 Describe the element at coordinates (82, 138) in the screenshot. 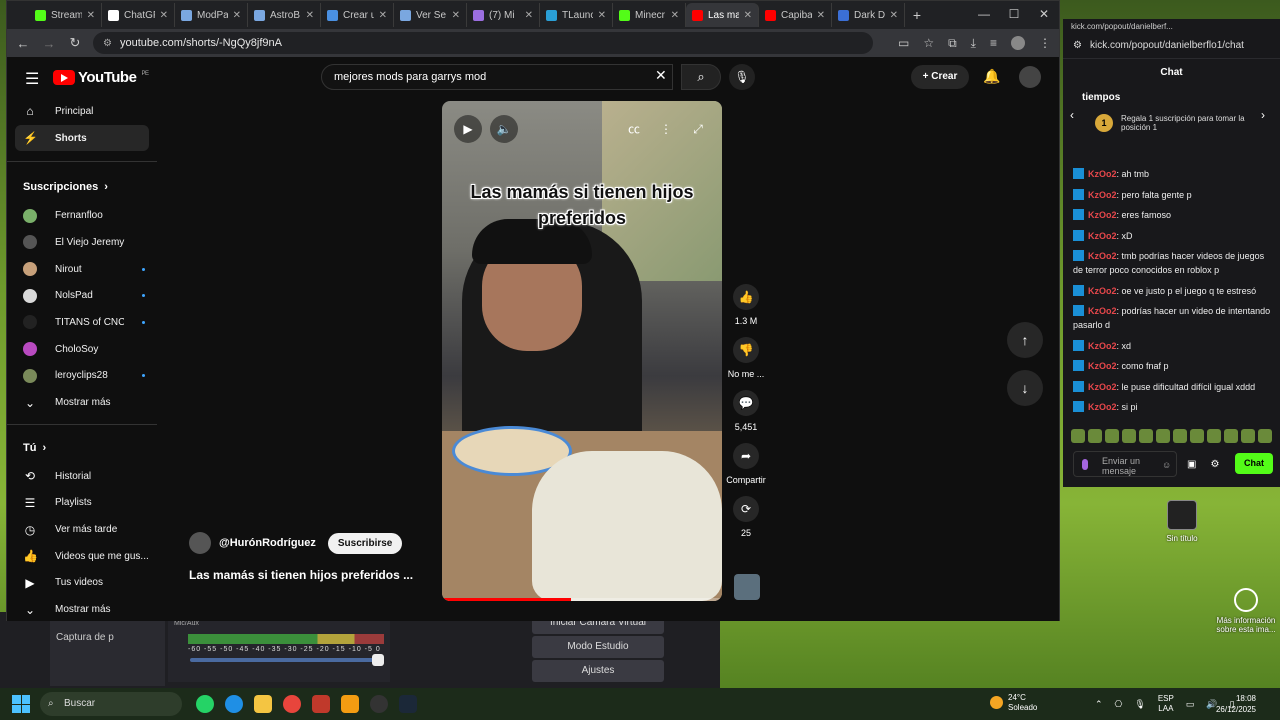

I see `sidebar-item-shorts: ⚡ Shorts` at that location.